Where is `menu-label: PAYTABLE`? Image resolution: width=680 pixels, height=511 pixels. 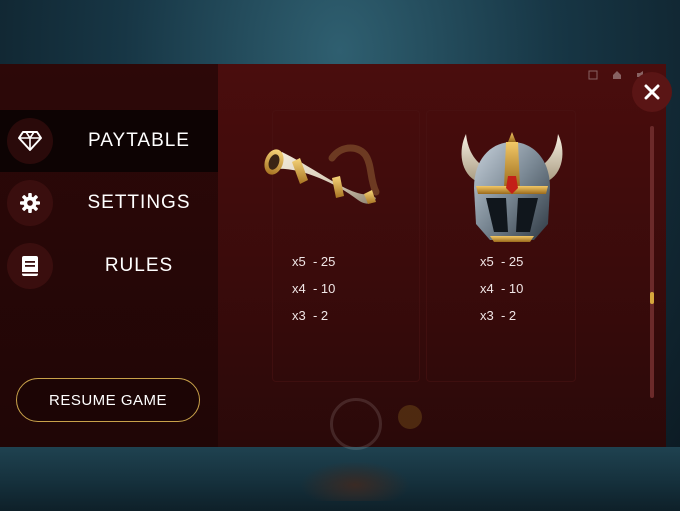 menu-label: PAYTABLE is located at coordinates (139, 140).